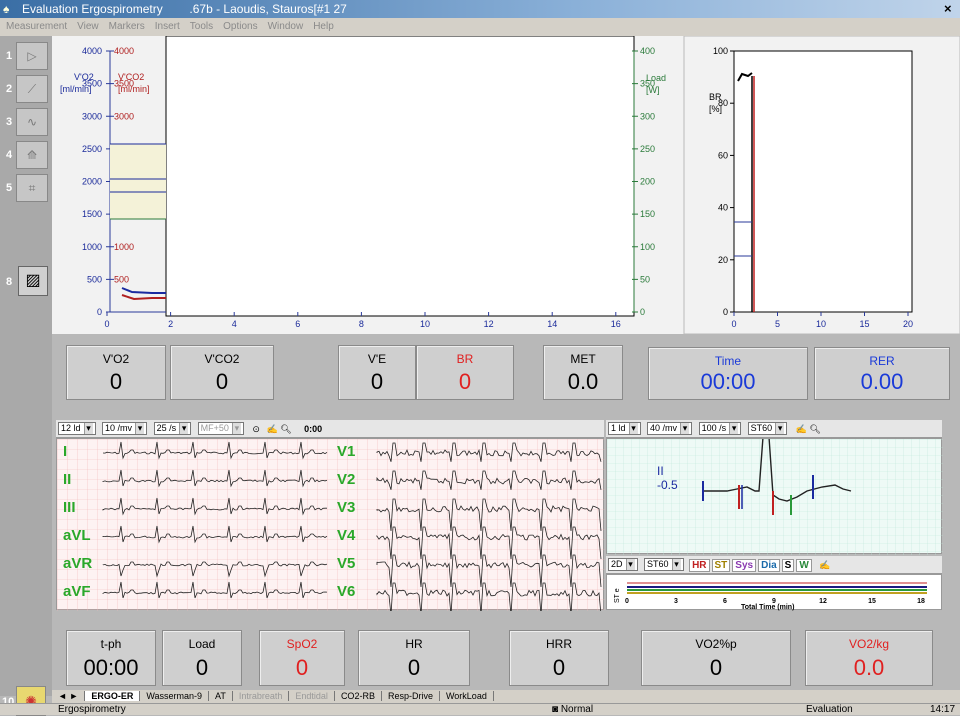 The width and height of the screenshot is (960, 716). I want to click on vo2-line, so click(143, 290).